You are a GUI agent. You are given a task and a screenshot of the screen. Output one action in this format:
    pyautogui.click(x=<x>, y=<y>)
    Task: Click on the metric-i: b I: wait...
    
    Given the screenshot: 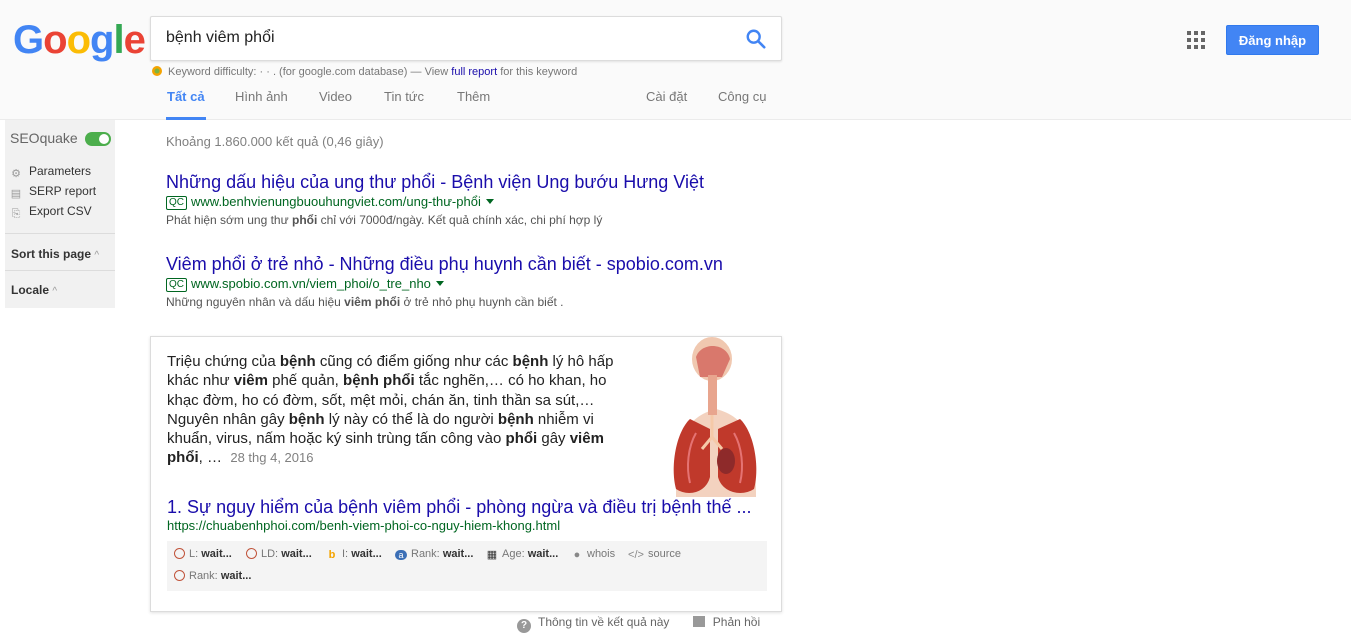 What is the action you would take?
    pyautogui.click(x=354, y=554)
    